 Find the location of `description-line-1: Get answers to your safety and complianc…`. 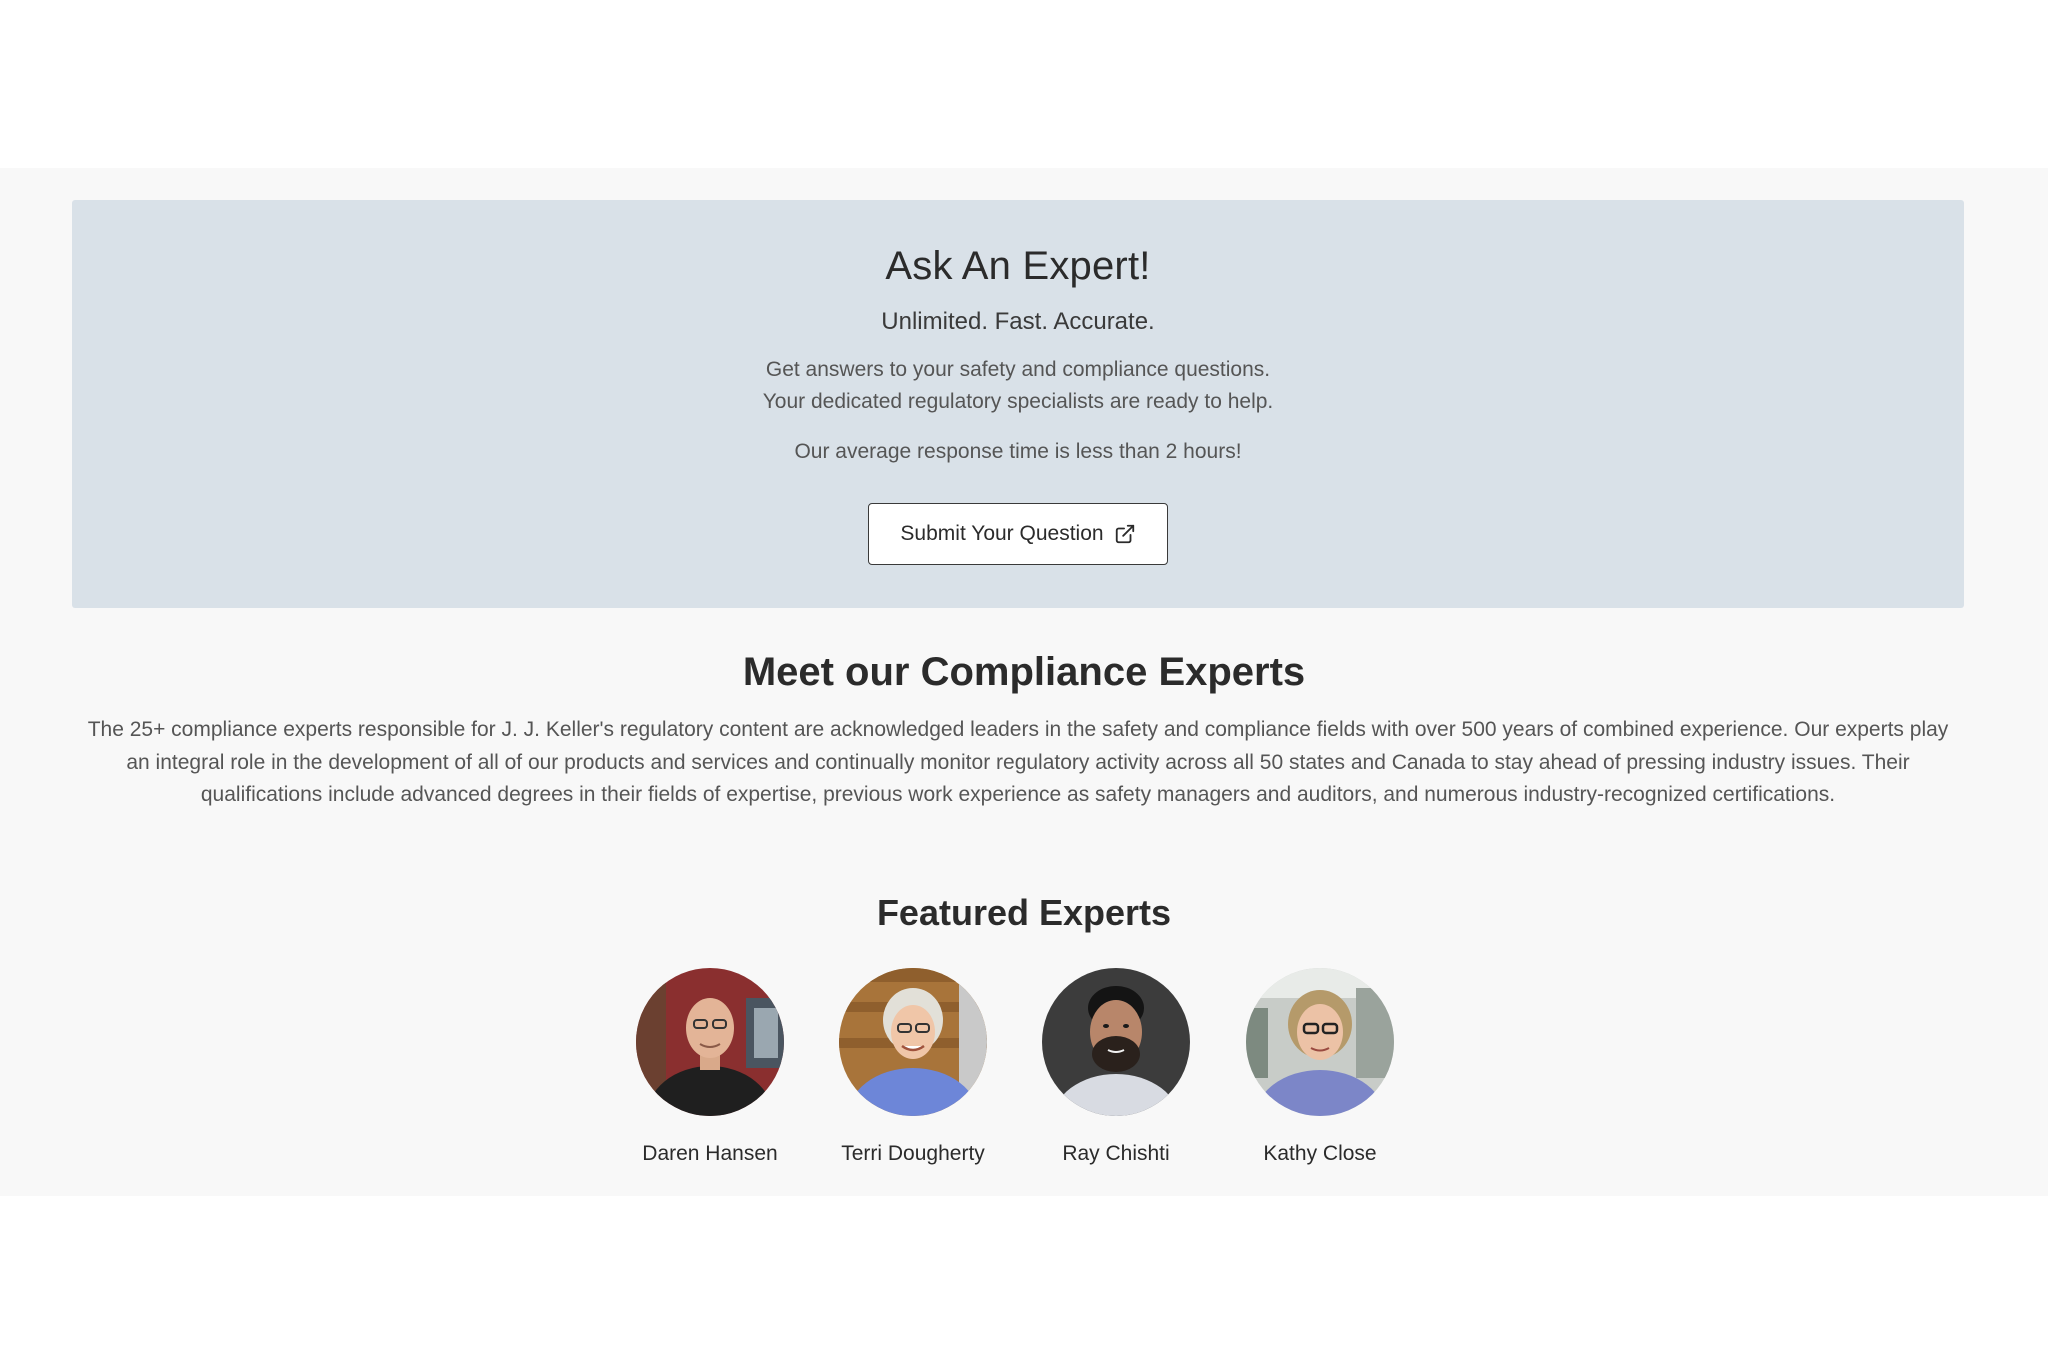

description-line-1: Get answers to your safety and complianc… is located at coordinates (1018, 369).